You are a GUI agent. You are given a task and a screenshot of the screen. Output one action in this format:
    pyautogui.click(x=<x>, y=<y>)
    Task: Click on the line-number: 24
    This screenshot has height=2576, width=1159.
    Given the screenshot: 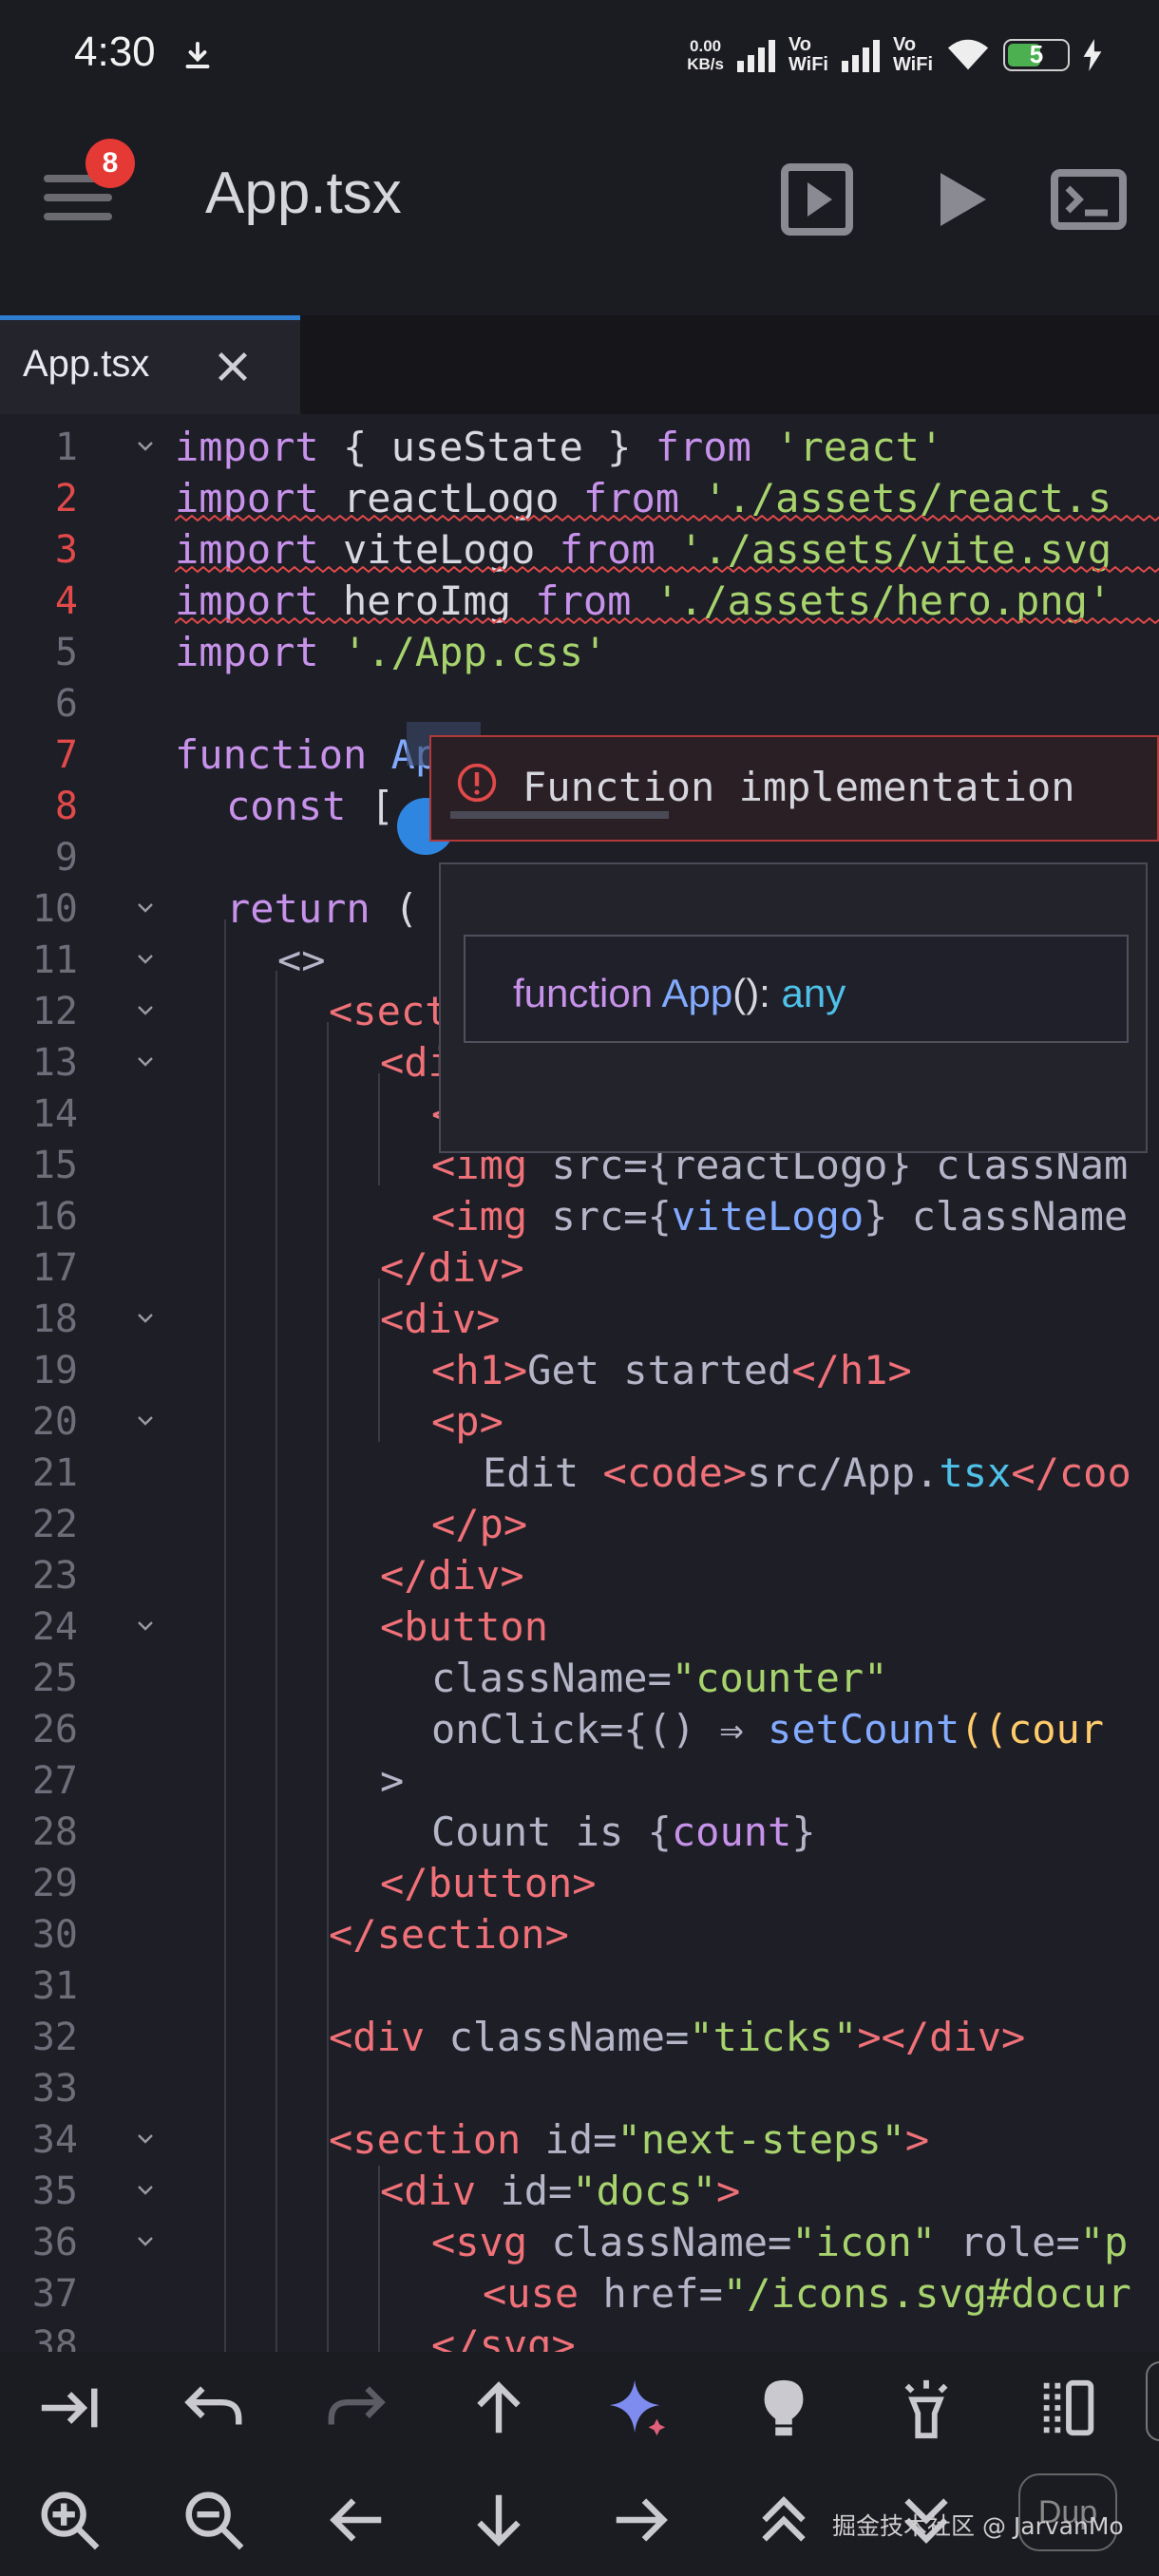 What is the action you would take?
    pyautogui.click(x=54, y=1627)
    